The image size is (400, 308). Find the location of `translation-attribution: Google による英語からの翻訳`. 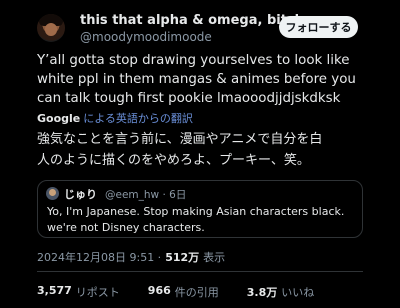

translation-attribution: Google による英語からの翻訳 is located at coordinates (115, 118).